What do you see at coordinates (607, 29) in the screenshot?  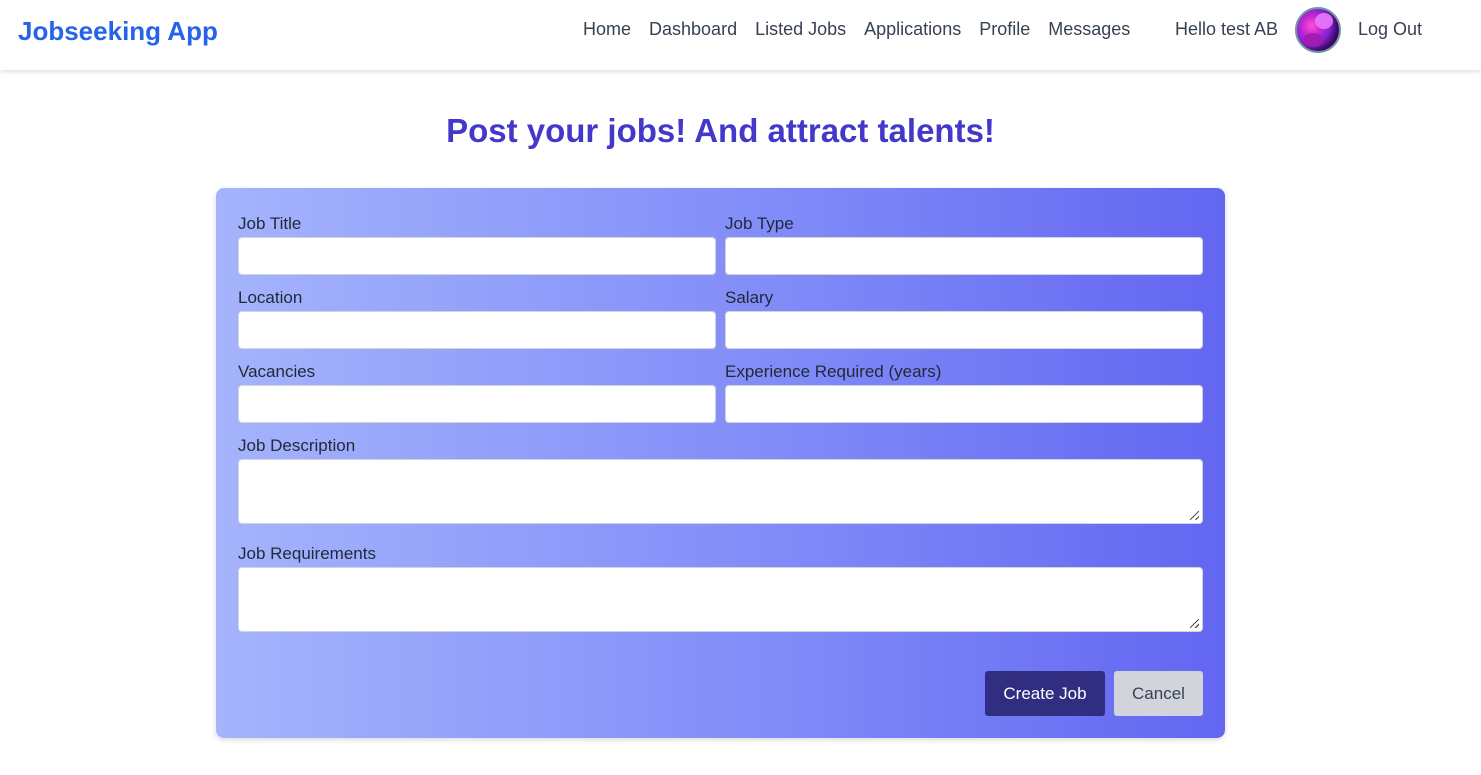 I see `nav-link-home: Home` at bounding box center [607, 29].